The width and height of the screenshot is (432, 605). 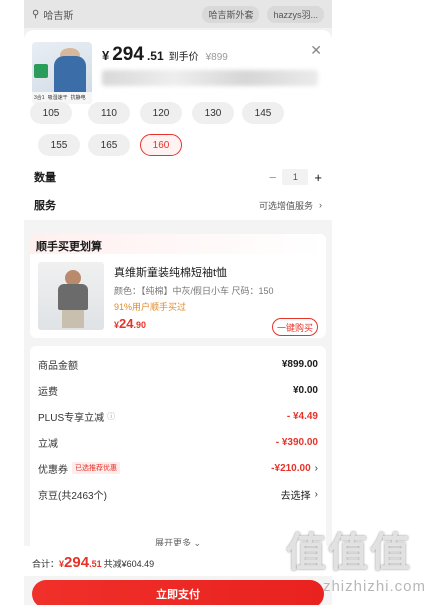 What do you see at coordinates (78, 98) in the screenshot?
I see `thumb-feature: 抗静电` at bounding box center [78, 98].